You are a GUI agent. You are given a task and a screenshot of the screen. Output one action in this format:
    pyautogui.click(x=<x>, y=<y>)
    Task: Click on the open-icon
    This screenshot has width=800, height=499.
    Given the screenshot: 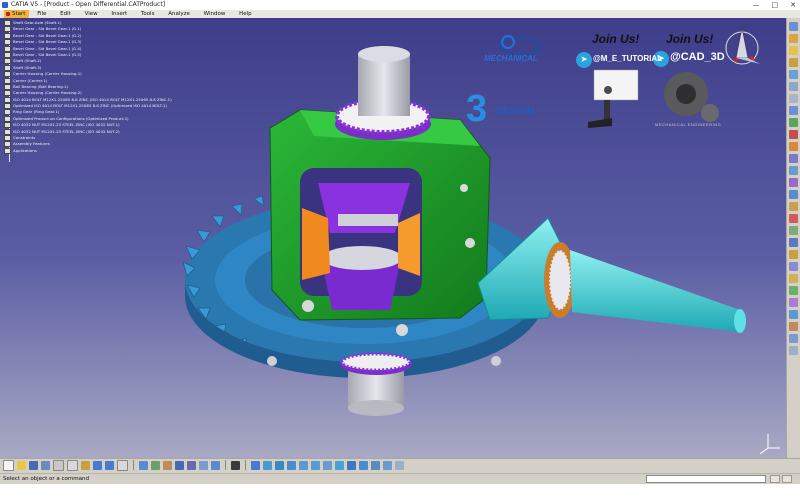 What is the action you would take?
    pyautogui.click(x=21, y=465)
    